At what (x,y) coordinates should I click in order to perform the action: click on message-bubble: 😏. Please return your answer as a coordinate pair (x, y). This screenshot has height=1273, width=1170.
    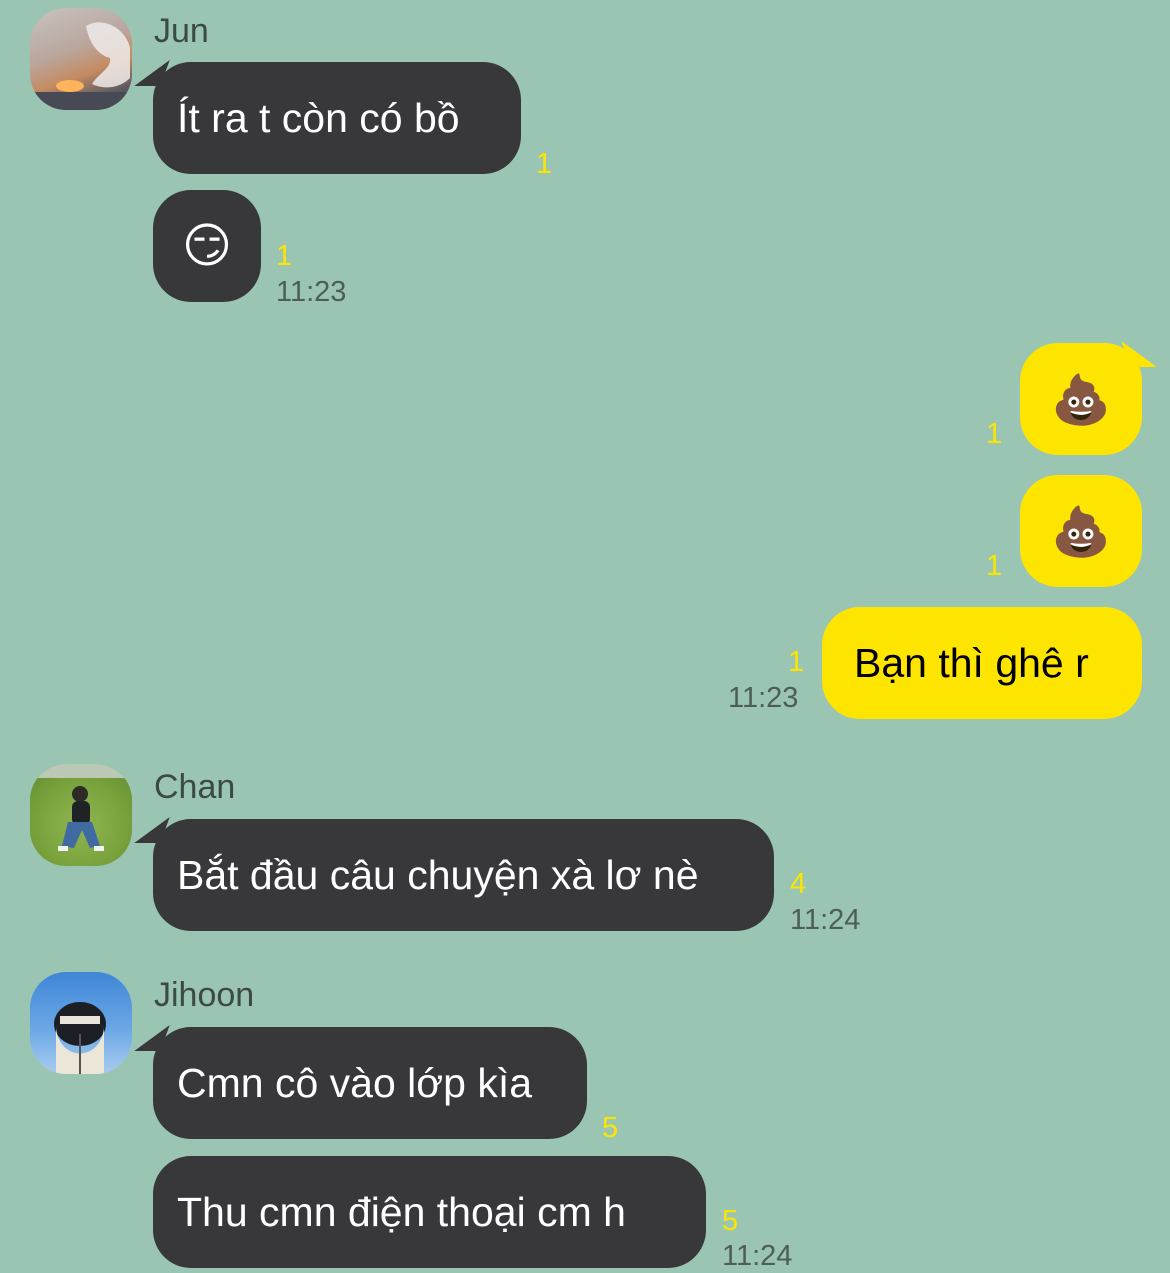
    Looking at the image, I should click on (207, 246).